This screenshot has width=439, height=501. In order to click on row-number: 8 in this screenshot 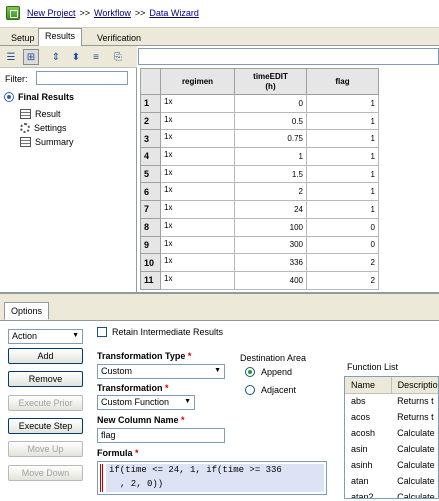, I will do `click(150, 227)`.